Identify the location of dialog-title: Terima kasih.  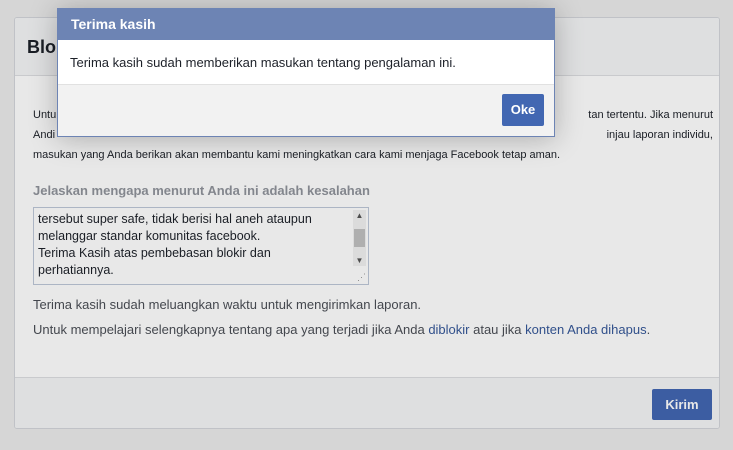
(306, 24).